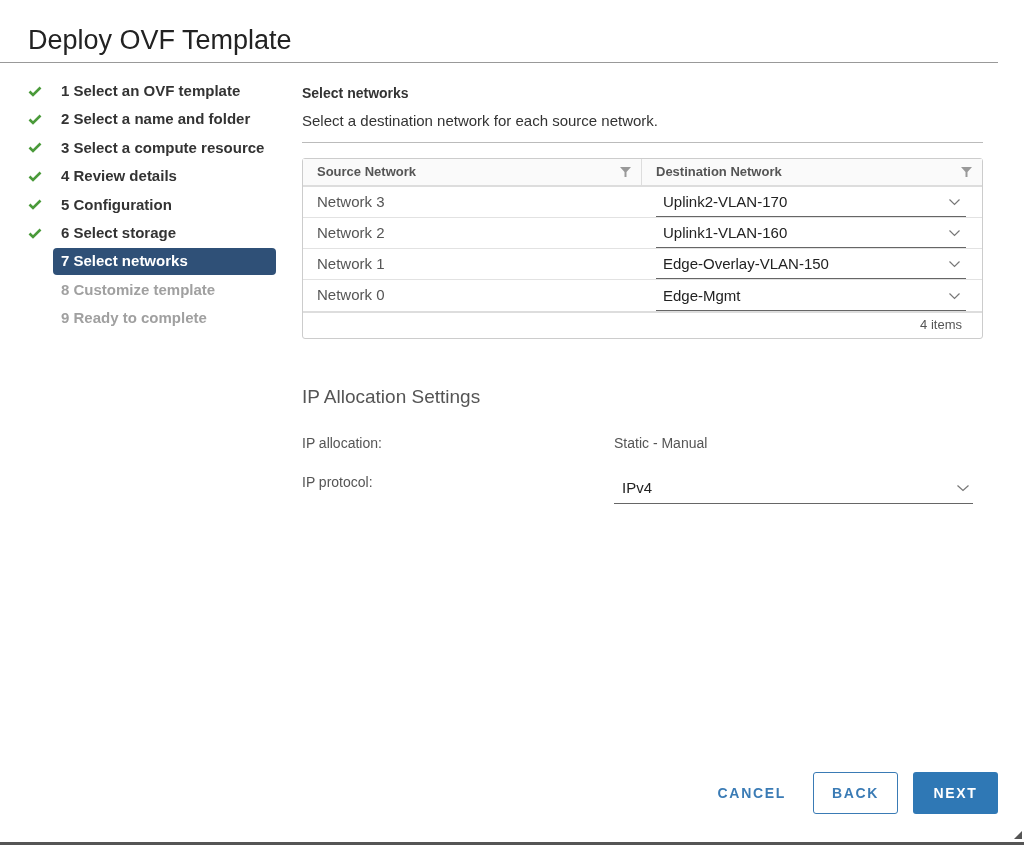 The image size is (1024, 848). Describe the element at coordinates (164, 176) in the screenshot. I see `wizard-step: 4 Review details` at that location.